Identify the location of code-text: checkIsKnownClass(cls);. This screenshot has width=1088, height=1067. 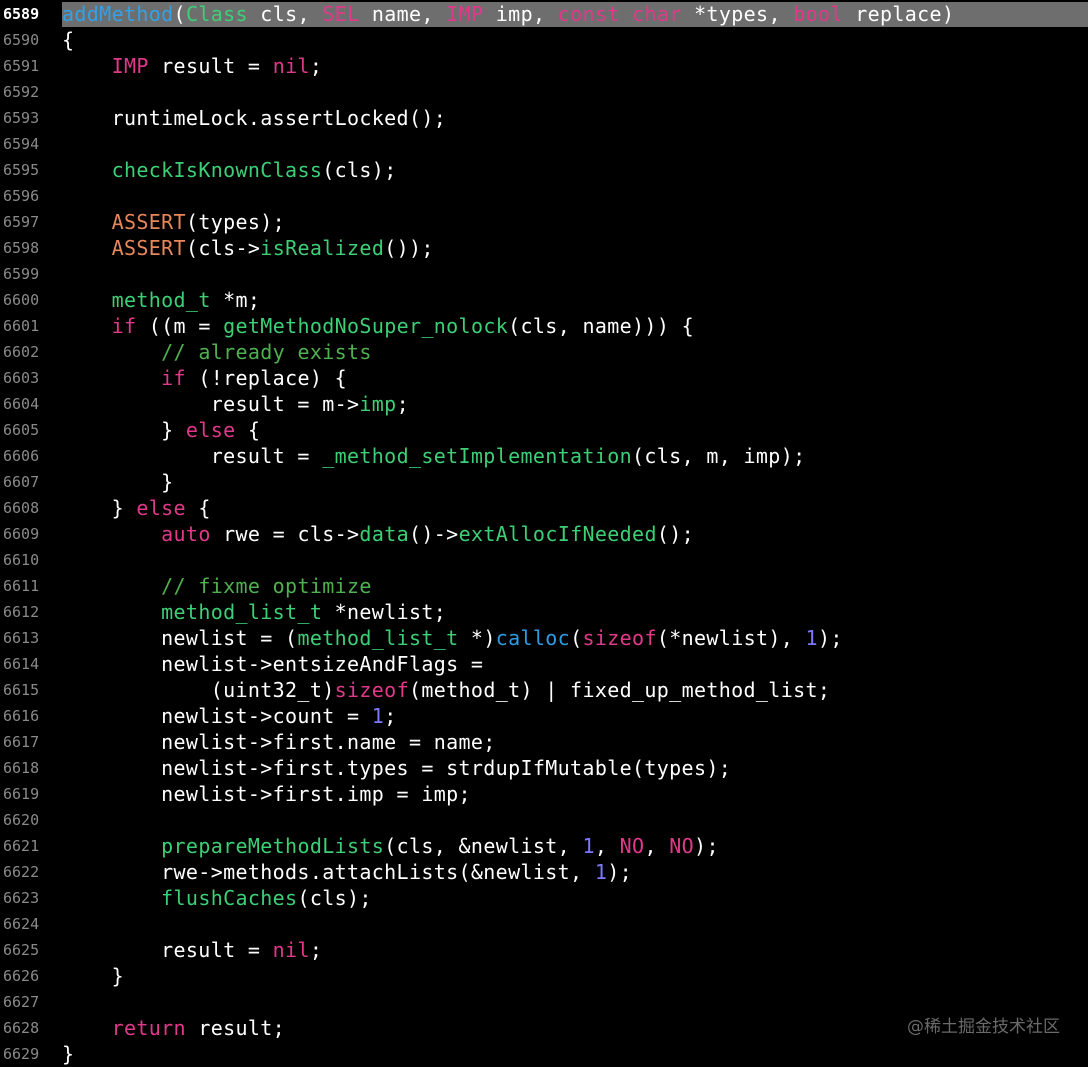
(229, 170).